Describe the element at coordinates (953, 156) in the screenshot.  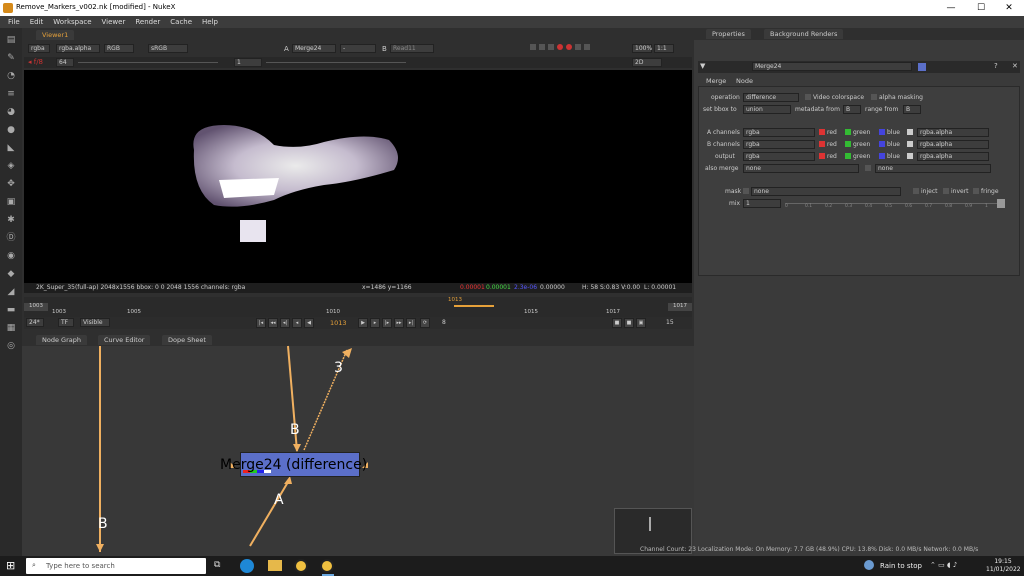
I see `out-alpha-select: rgba.alpha` at that location.